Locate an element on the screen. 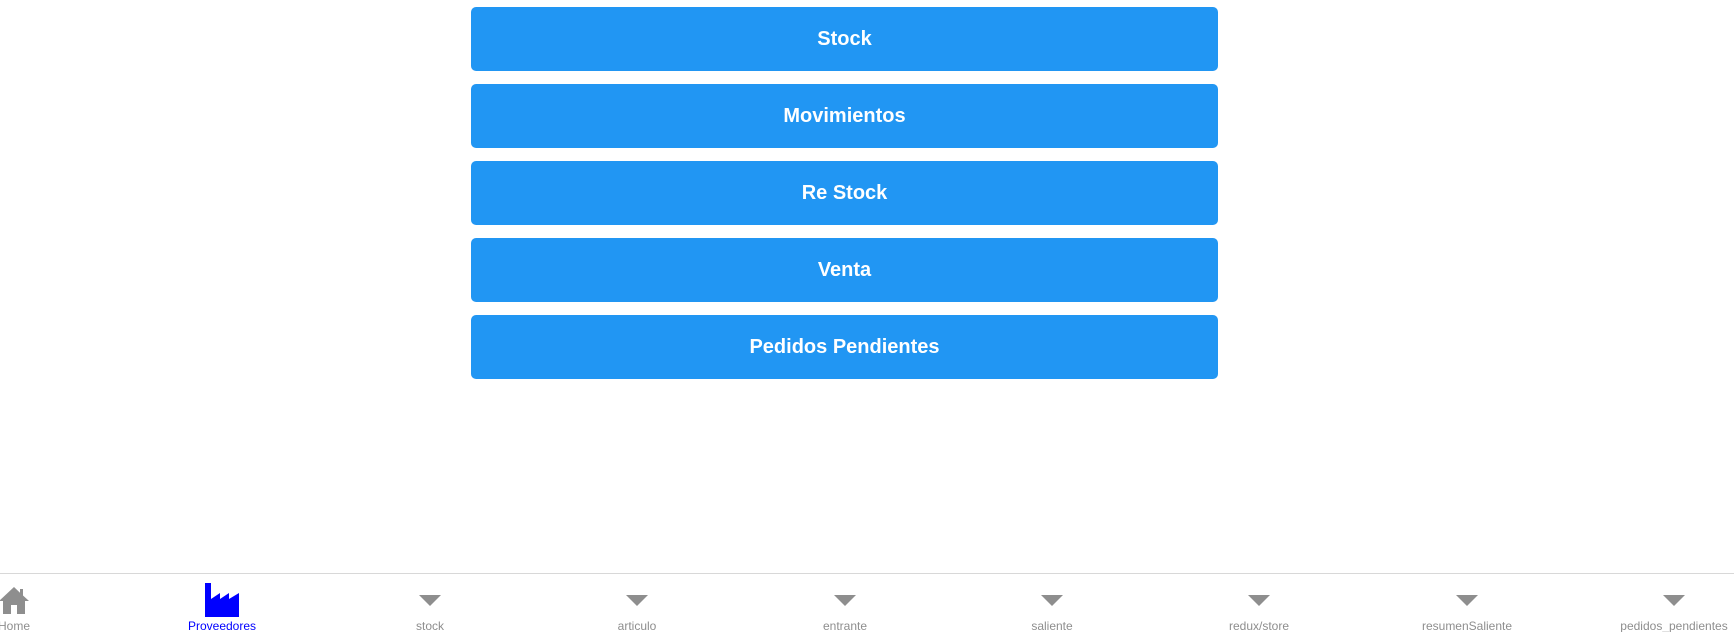  pedidos-pendientes-button: Pedidos Pendientes is located at coordinates (844, 347).